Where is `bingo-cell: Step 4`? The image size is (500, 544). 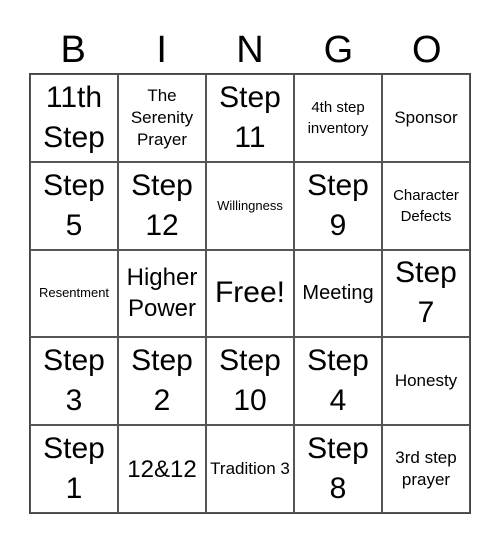
bingo-cell: Step 4 is located at coordinates (338, 381).